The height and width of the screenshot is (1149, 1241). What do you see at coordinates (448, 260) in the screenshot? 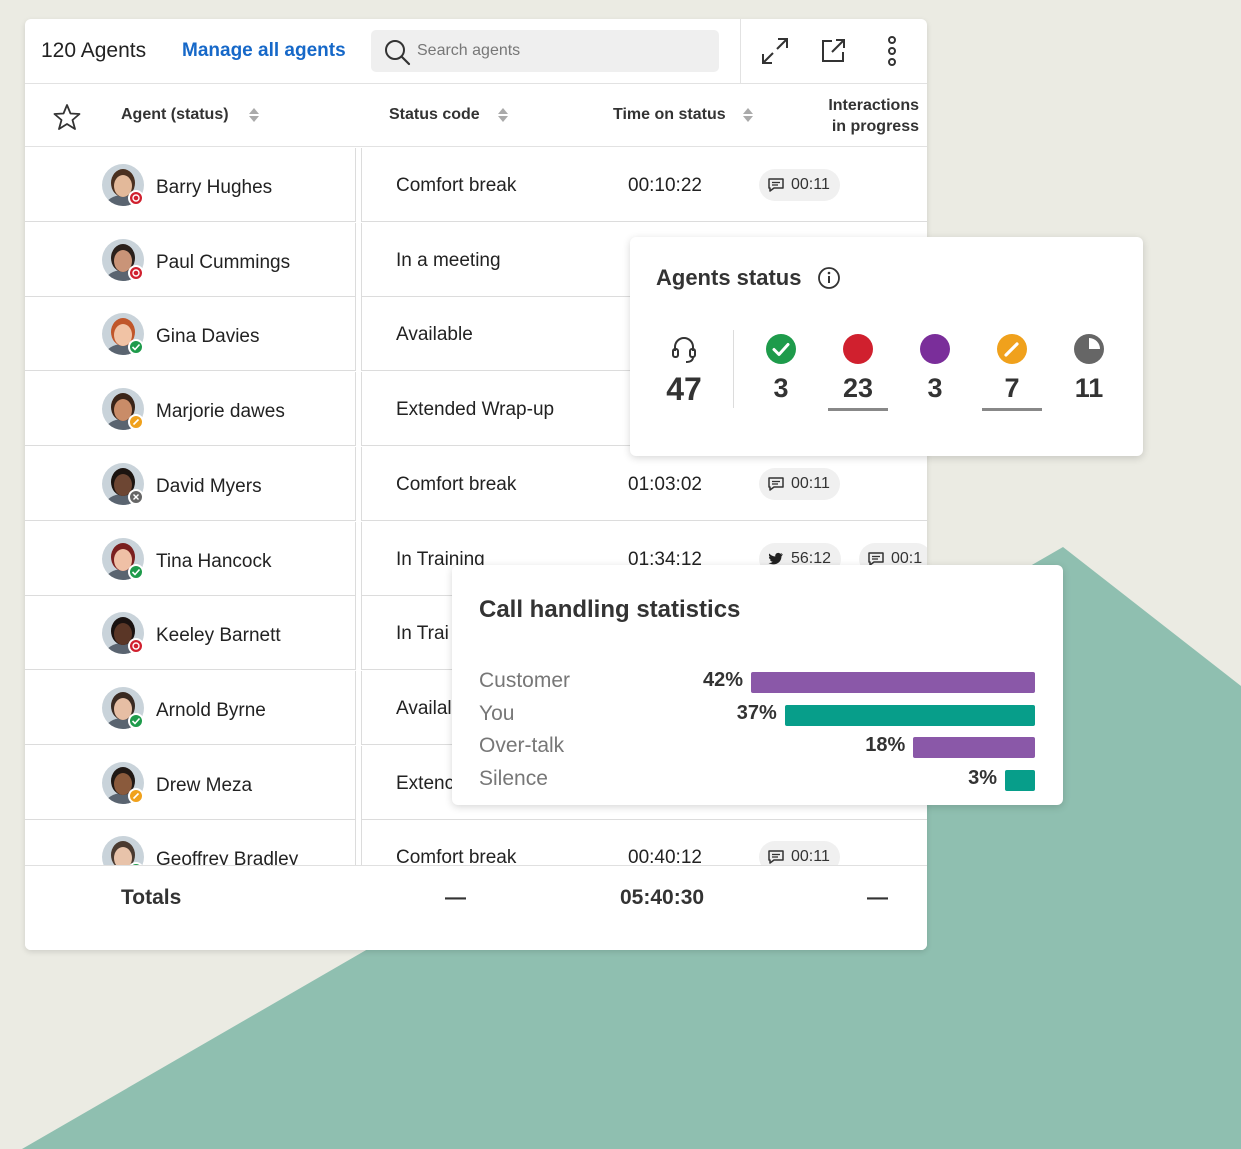
I see `status-code: In a meeting` at bounding box center [448, 260].